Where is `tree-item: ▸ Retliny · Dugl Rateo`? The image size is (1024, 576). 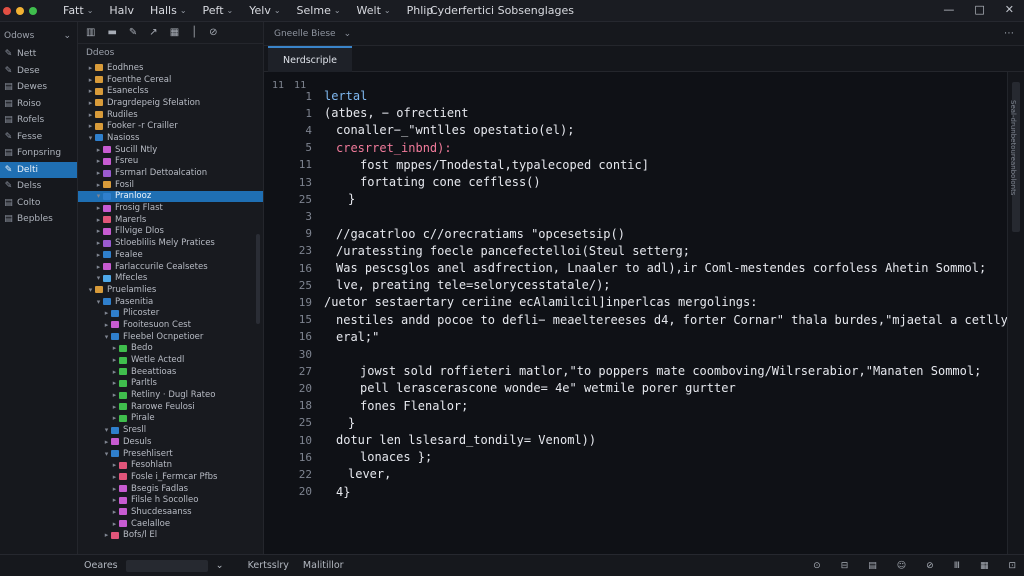 tree-item: ▸ Retliny · Dugl Rateo is located at coordinates (170, 395).